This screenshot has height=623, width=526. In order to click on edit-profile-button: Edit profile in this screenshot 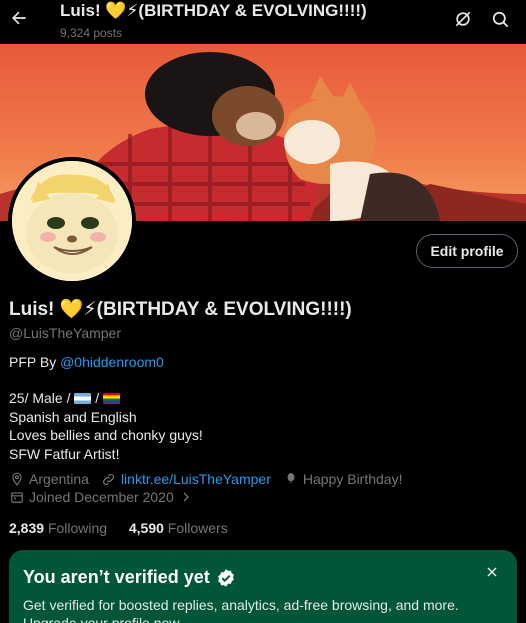, I will do `click(467, 251)`.